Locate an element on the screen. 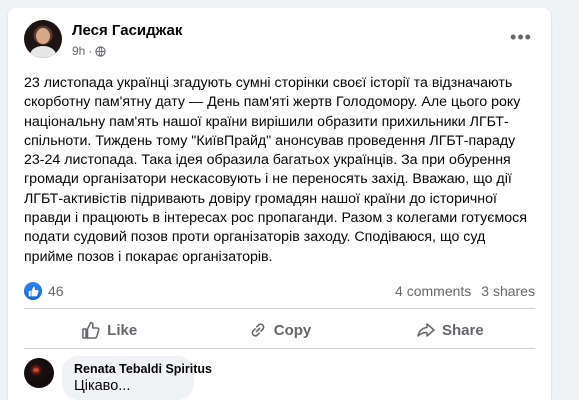 This screenshot has height=400, width=579. like-button: Like is located at coordinates (109, 330).